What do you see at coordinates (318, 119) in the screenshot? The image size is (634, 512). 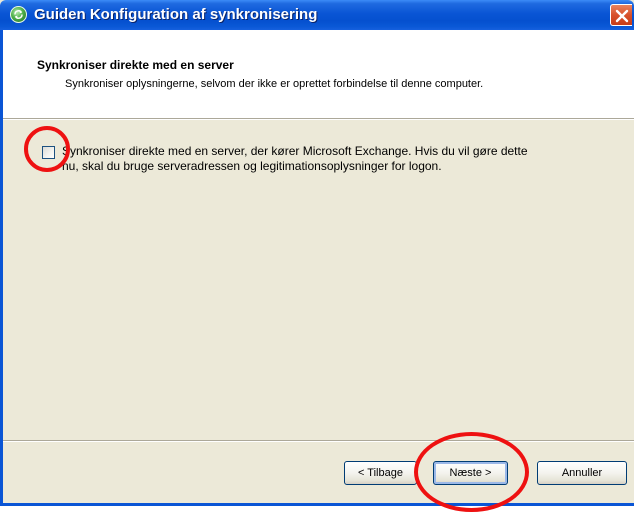 I see `header-divider-highlight` at bounding box center [318, 119].